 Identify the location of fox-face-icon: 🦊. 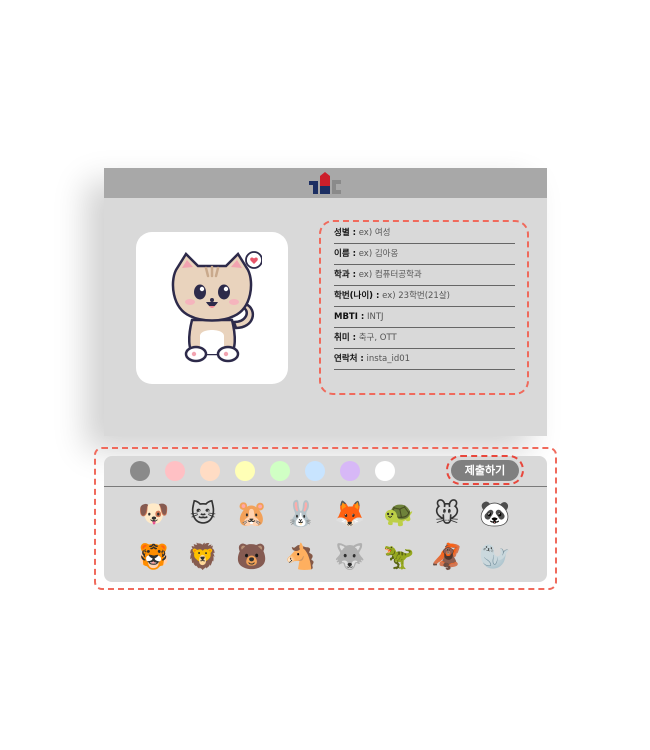
(350, 514).